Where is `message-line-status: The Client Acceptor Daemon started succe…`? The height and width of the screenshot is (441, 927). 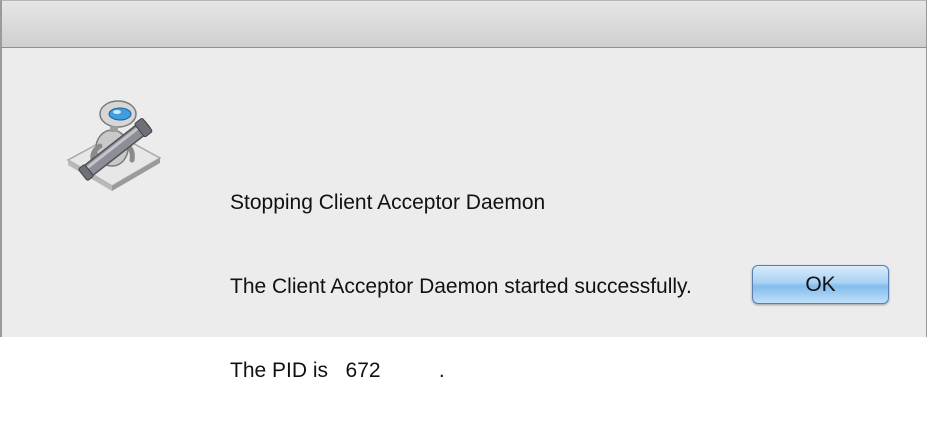 message-line-status: The Client Acceptor Daemon started succe… is located at coordinates (461, 286).